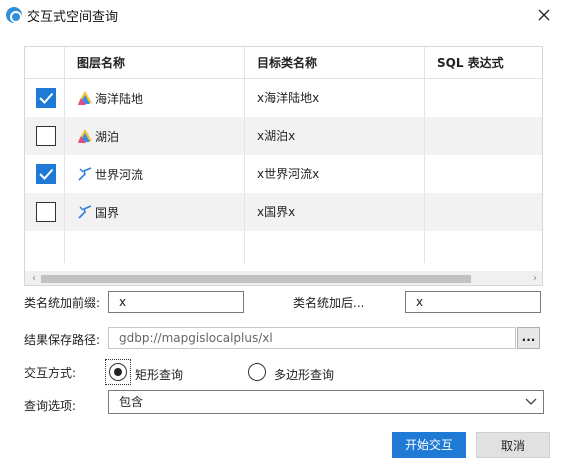 The image size is (564, 470). I want to click on chevron-down-icon, so click(531, 401).